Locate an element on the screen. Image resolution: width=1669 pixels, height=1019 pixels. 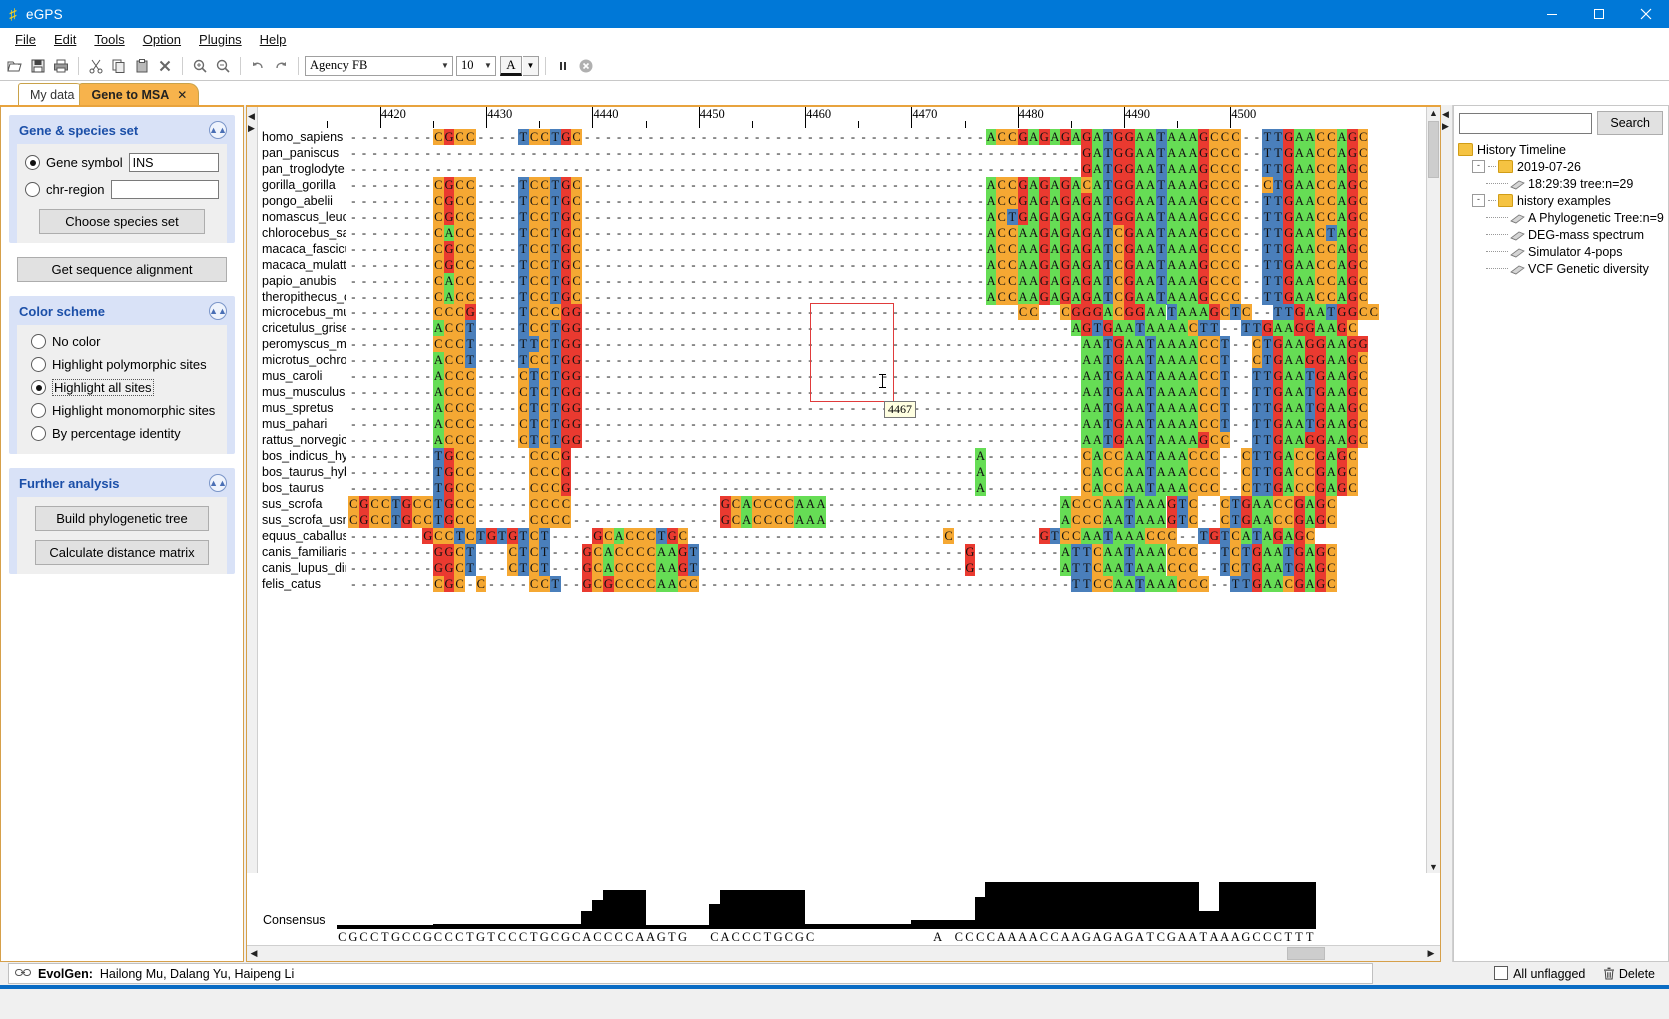
color-option-all-sites: Highlight all sites is located at coordinates (125, 387).